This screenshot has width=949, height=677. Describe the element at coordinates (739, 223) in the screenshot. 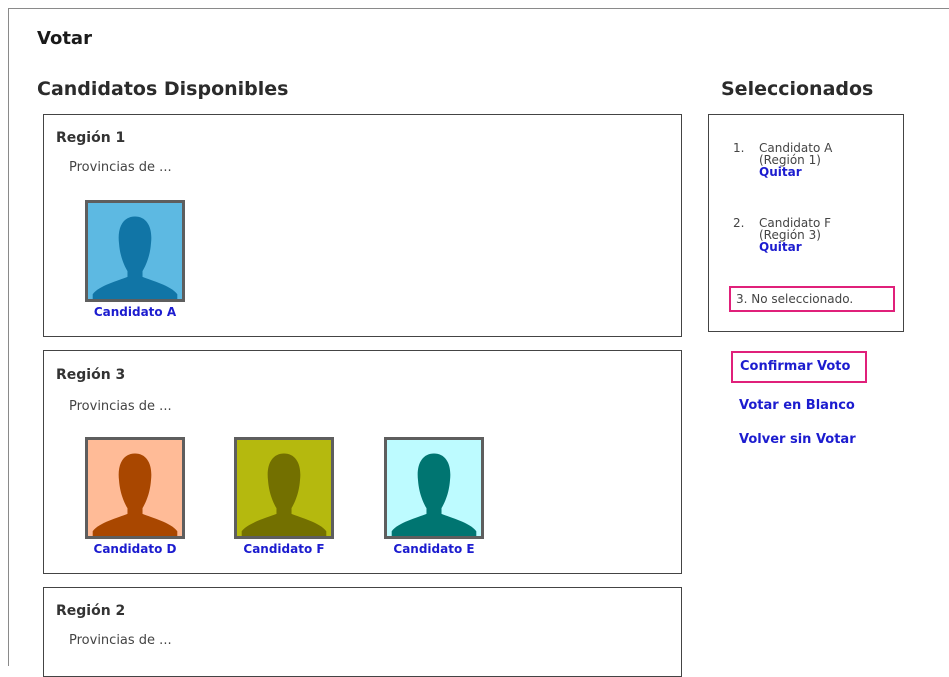

I see `selected-item-number: 2.` at that location.